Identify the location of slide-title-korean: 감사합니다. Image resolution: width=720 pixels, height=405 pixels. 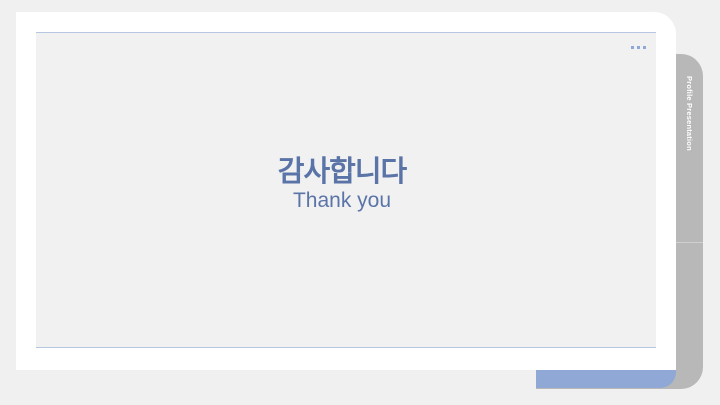
(342, 171).